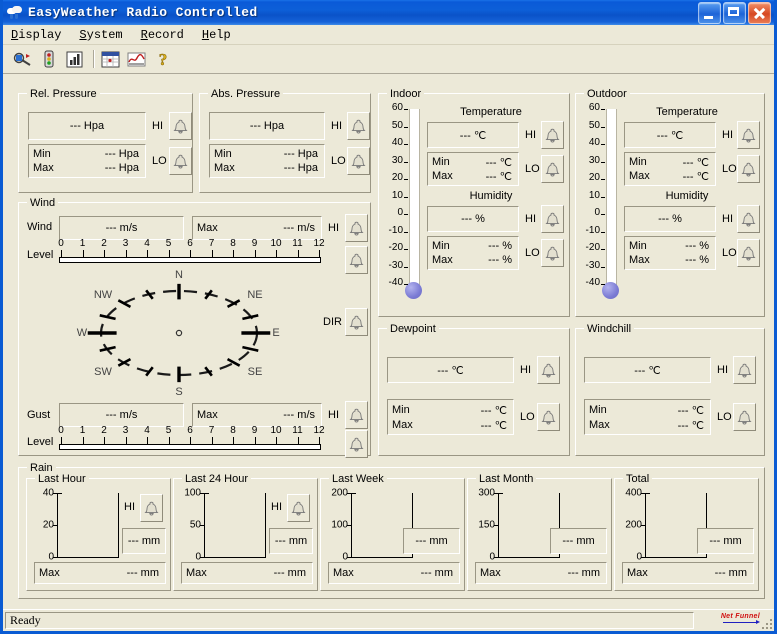  What do you see at coordinates (100, 573) in the screenshot?
I see `rain-max-field: Max --- mm` at bounding box center [100, 573].